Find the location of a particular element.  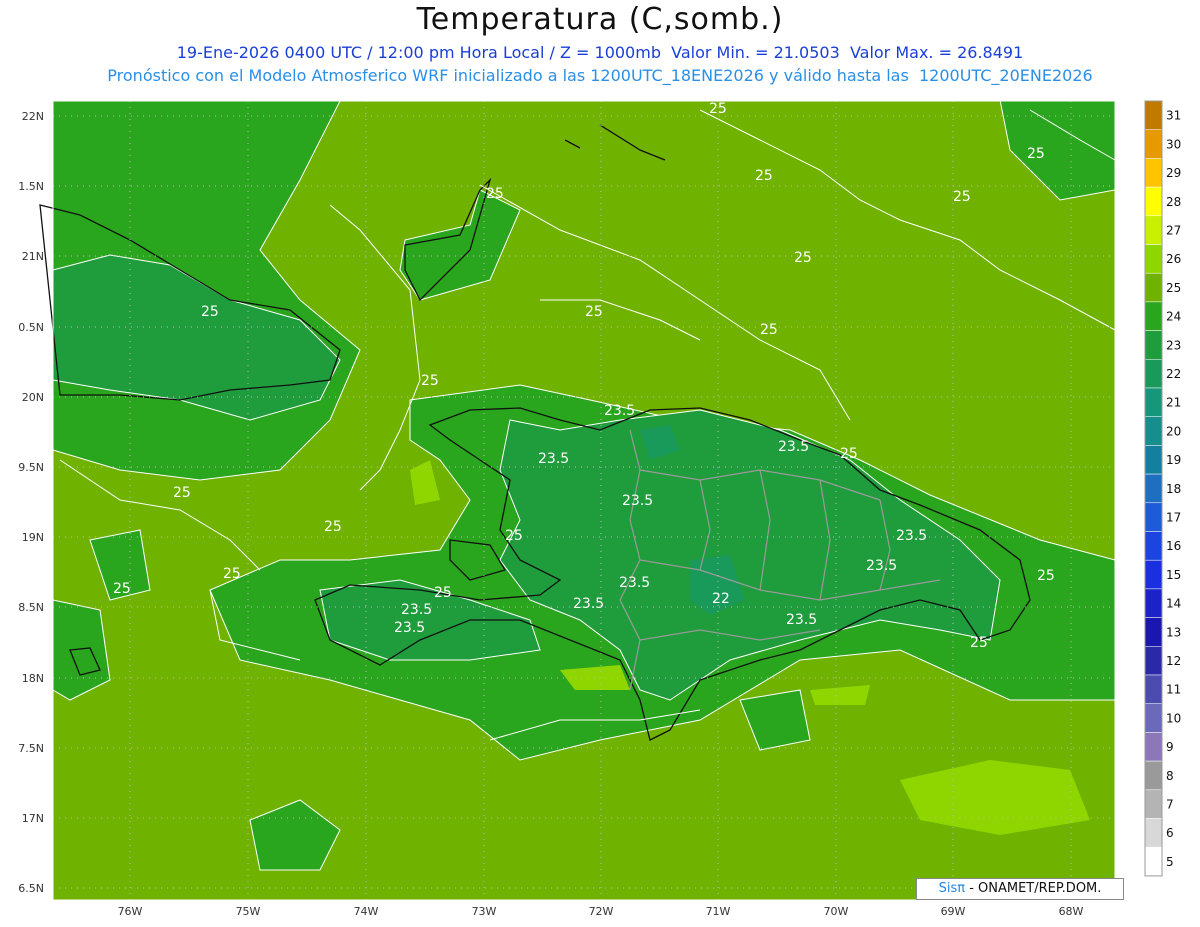

colorbar-label: 30 is located at coordinates (1173, 144).